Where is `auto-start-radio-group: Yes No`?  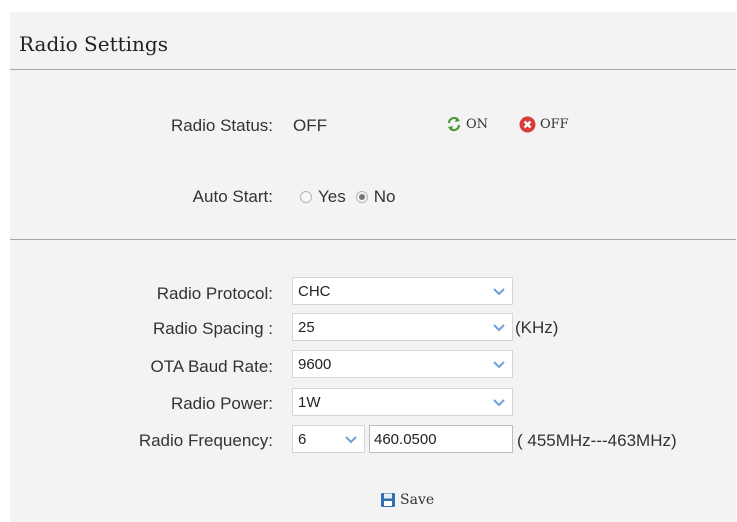
auto-start-radio-group: Yes No is located at coordinates (352, 197).